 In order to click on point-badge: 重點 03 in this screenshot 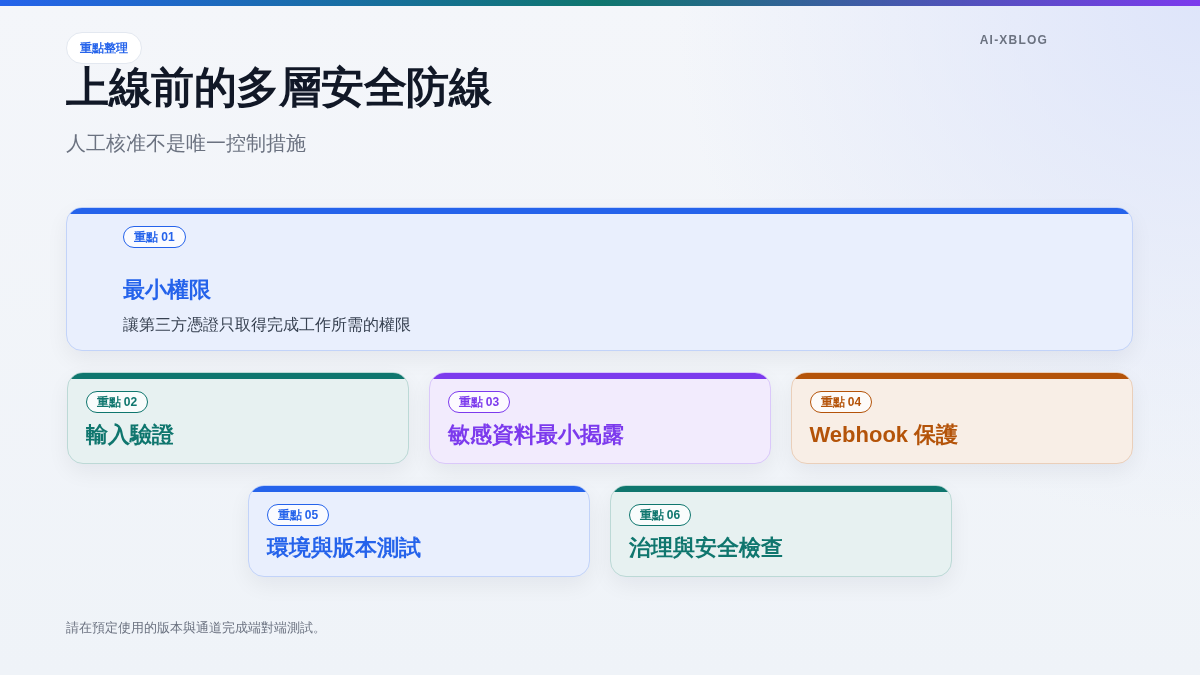, I will do `click(479, 402)`.